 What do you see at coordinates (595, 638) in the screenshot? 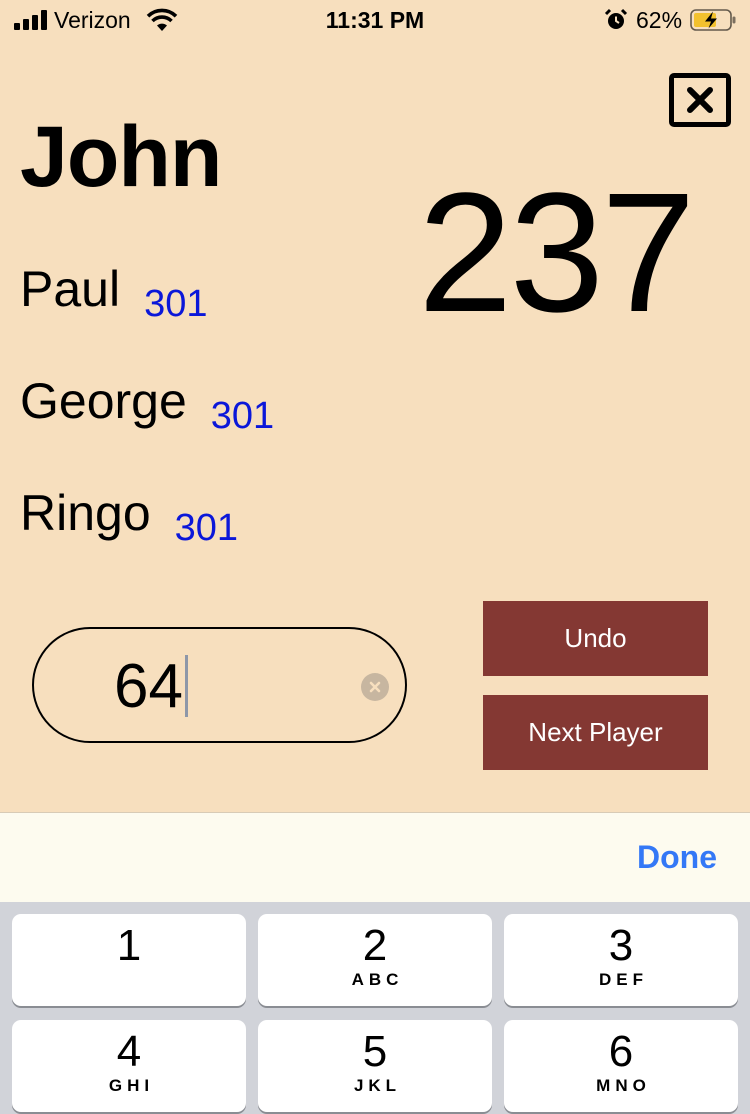
I see `undo-button: Undo` at bounding box center [595, 638].